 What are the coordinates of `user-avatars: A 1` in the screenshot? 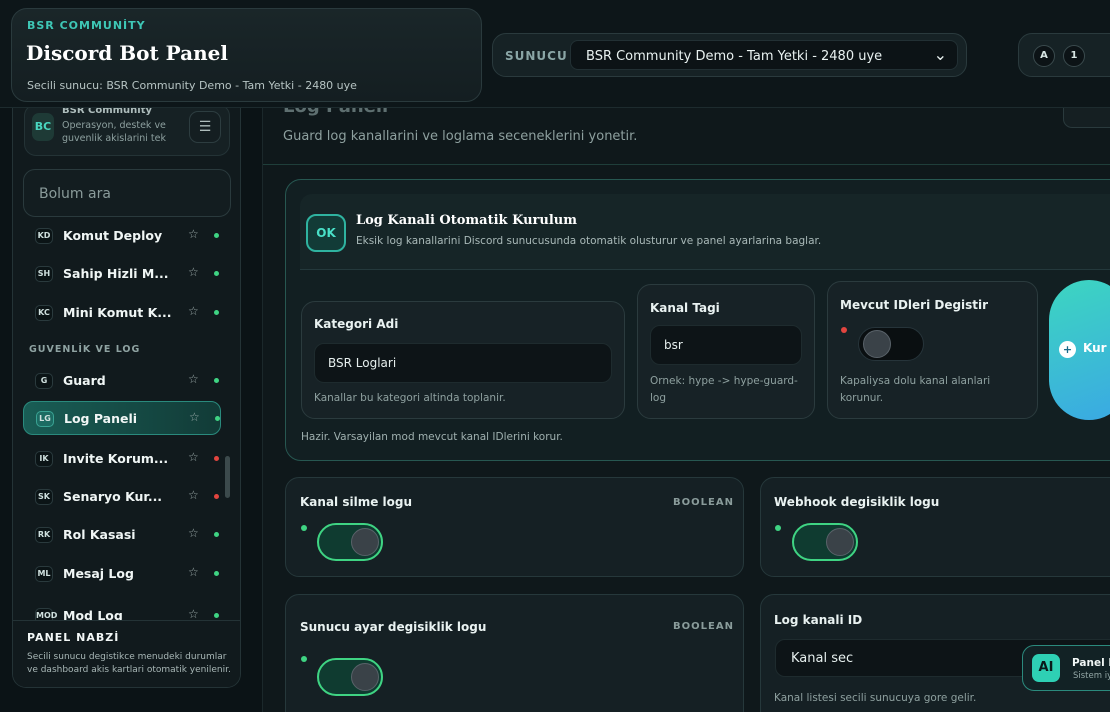 It's located at (1064, 55).